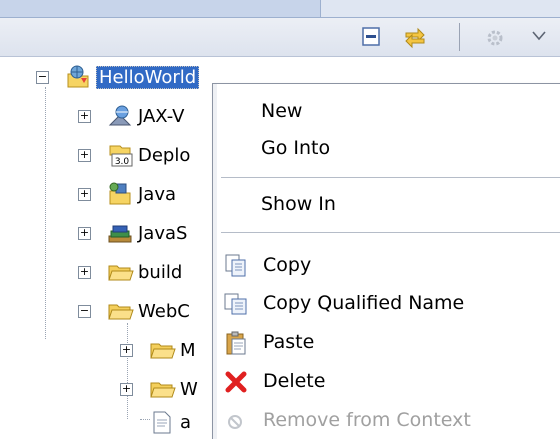  What do you see at coordinates (78, 77) in the screenshot?
I see `web-project-icon` at bounding box center [78, 77].